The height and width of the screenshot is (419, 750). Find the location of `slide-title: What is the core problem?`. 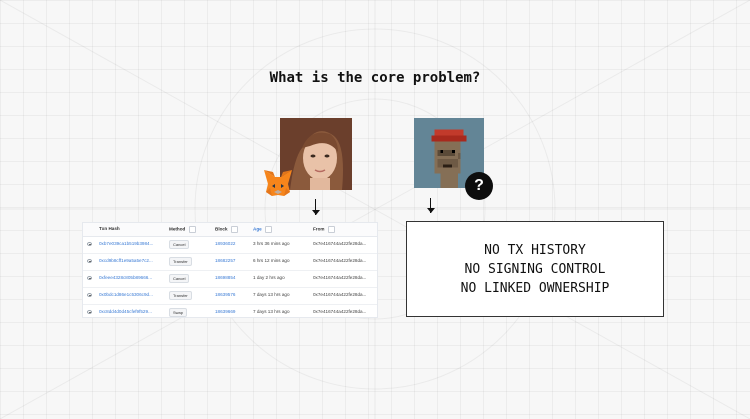

slide-title: What is the core problem? is located at coordinates (375, 78).